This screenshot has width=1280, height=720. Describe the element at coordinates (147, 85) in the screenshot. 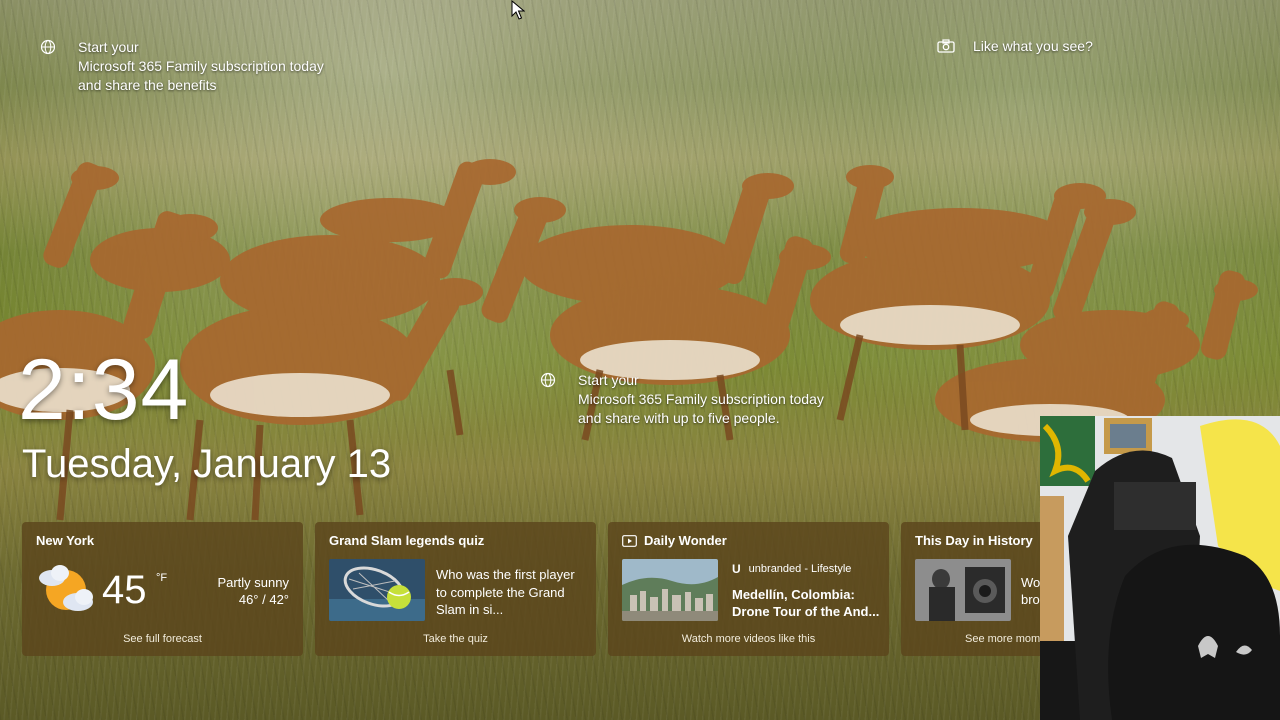

I see `promo-top-line3: and share the benefits` at that location.